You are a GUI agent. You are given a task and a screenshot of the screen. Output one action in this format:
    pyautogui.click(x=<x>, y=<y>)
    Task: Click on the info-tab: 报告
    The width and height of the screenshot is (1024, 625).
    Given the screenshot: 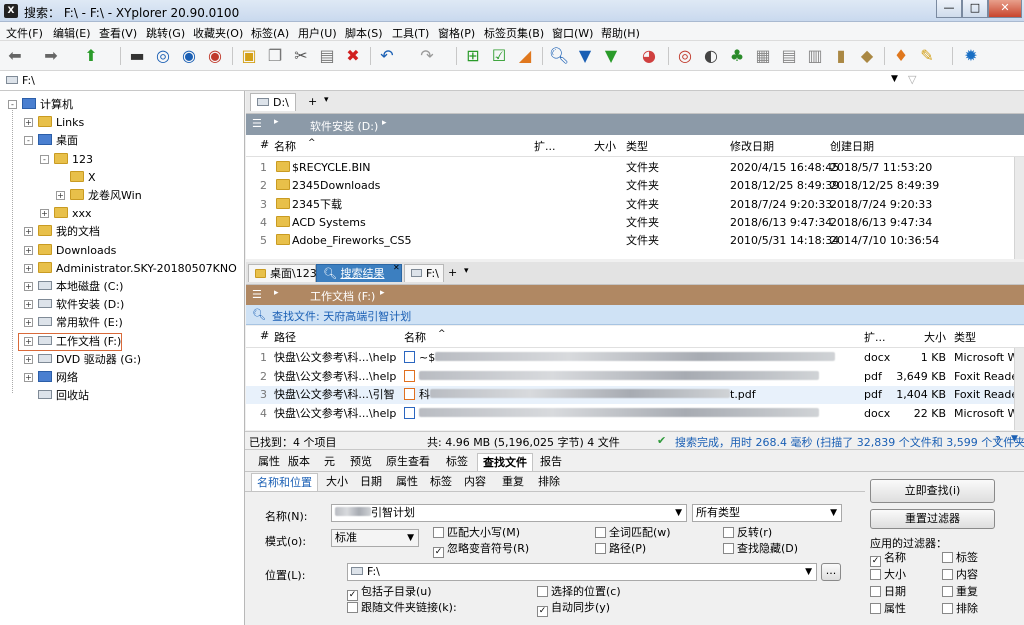 What is the action you would take?
    pyautogui.click(x=551, y=462)
    